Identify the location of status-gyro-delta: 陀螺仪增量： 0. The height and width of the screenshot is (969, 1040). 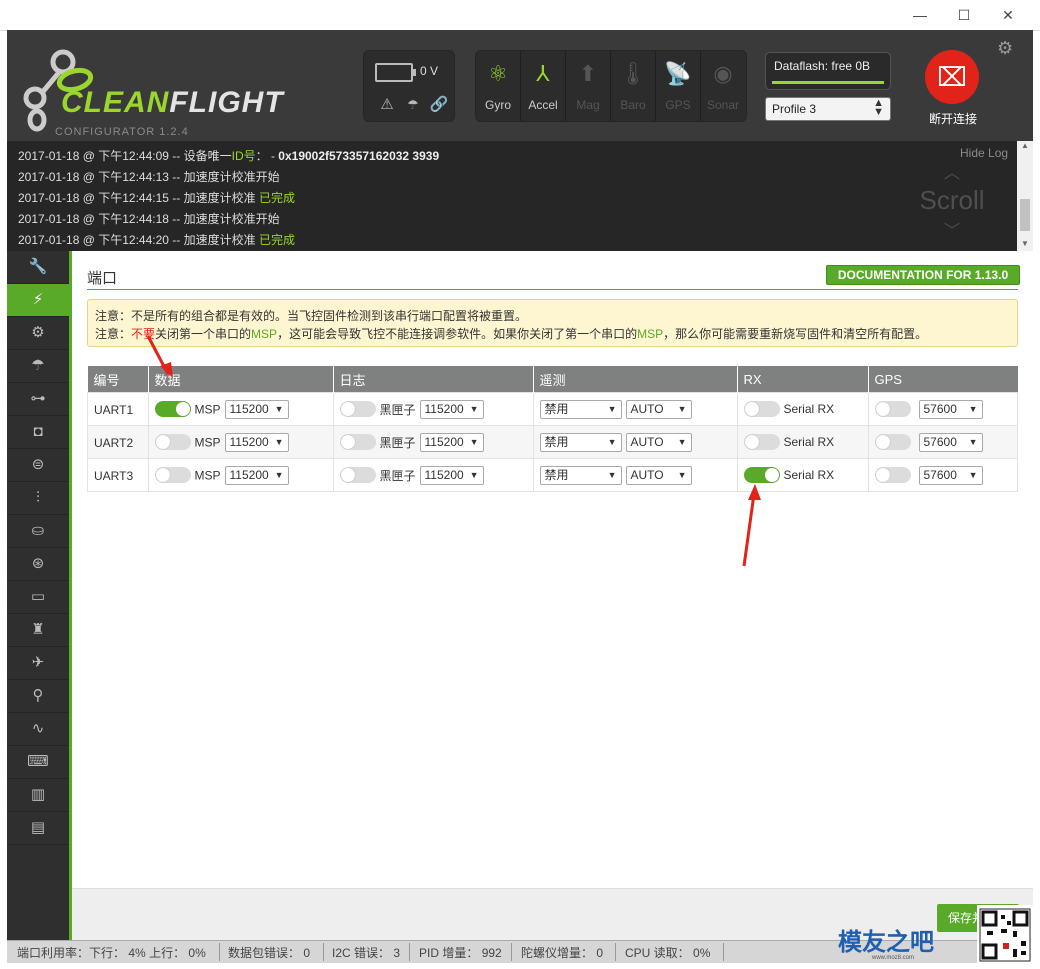
(562, 953).